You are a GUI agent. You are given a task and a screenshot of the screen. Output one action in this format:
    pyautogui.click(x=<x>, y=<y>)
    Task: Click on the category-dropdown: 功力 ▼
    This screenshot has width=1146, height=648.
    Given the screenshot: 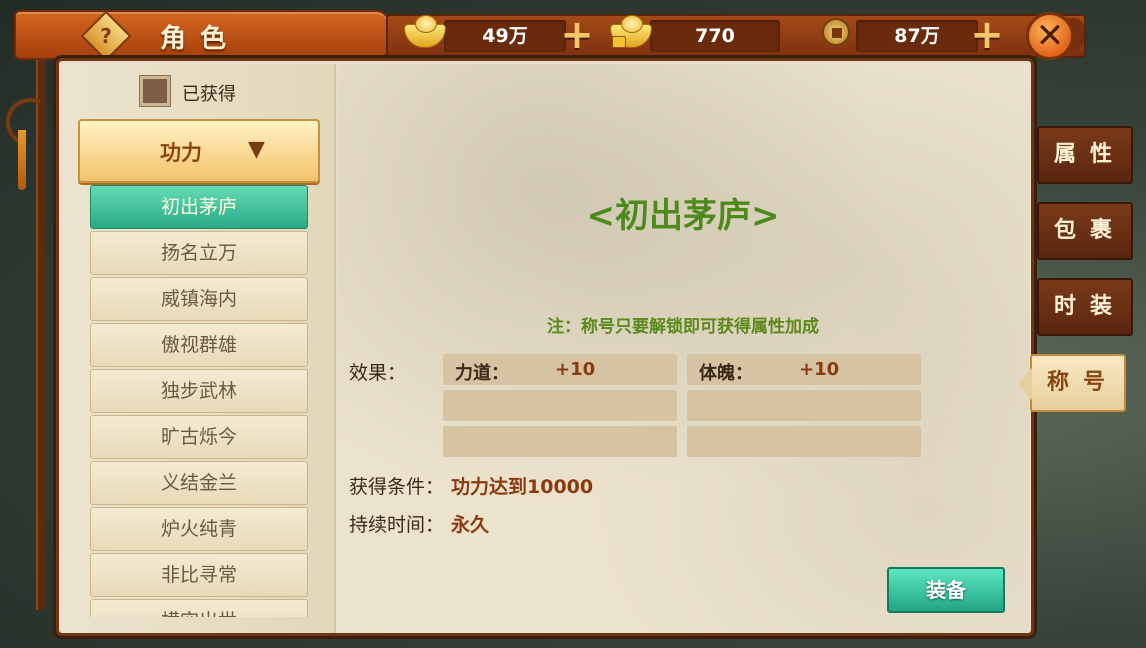 What is the action you would take?
    pyautogui.click(x=199, y=151)
    